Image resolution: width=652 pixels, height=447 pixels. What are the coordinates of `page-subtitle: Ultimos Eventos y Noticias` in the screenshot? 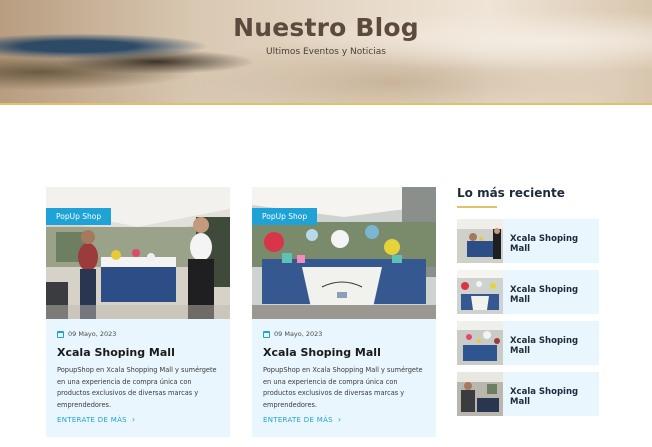 It's located at (326, 52).